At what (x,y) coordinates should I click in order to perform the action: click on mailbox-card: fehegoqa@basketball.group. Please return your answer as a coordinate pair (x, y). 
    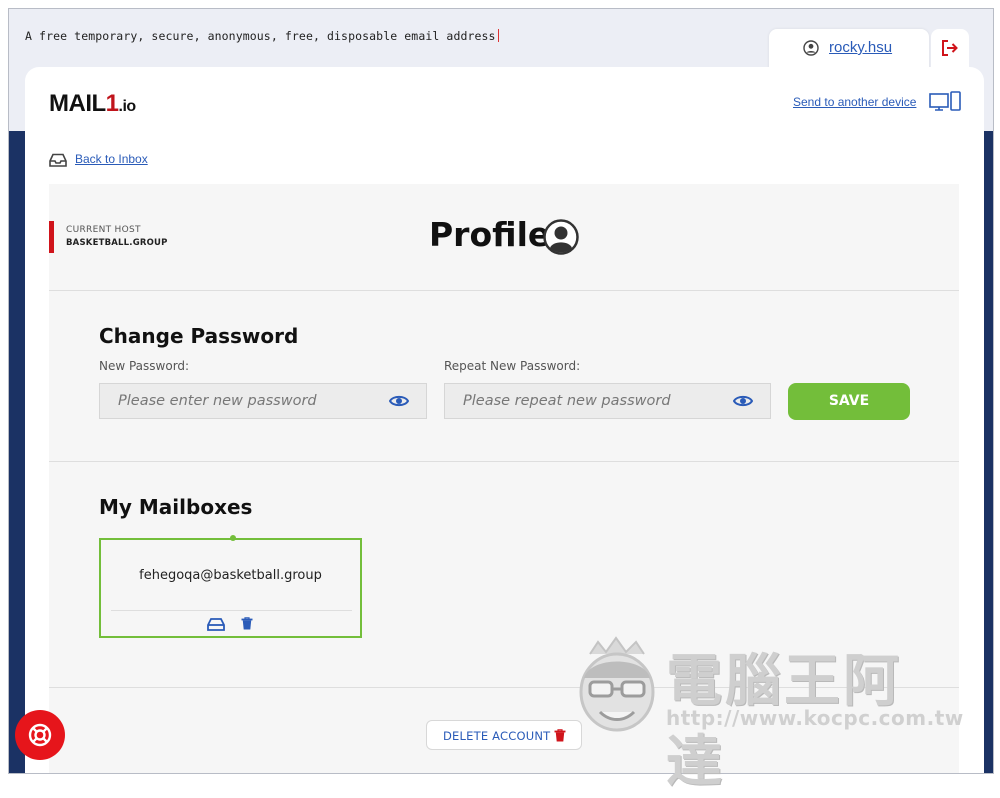
    Looking at the image, I should click on (230, 586).